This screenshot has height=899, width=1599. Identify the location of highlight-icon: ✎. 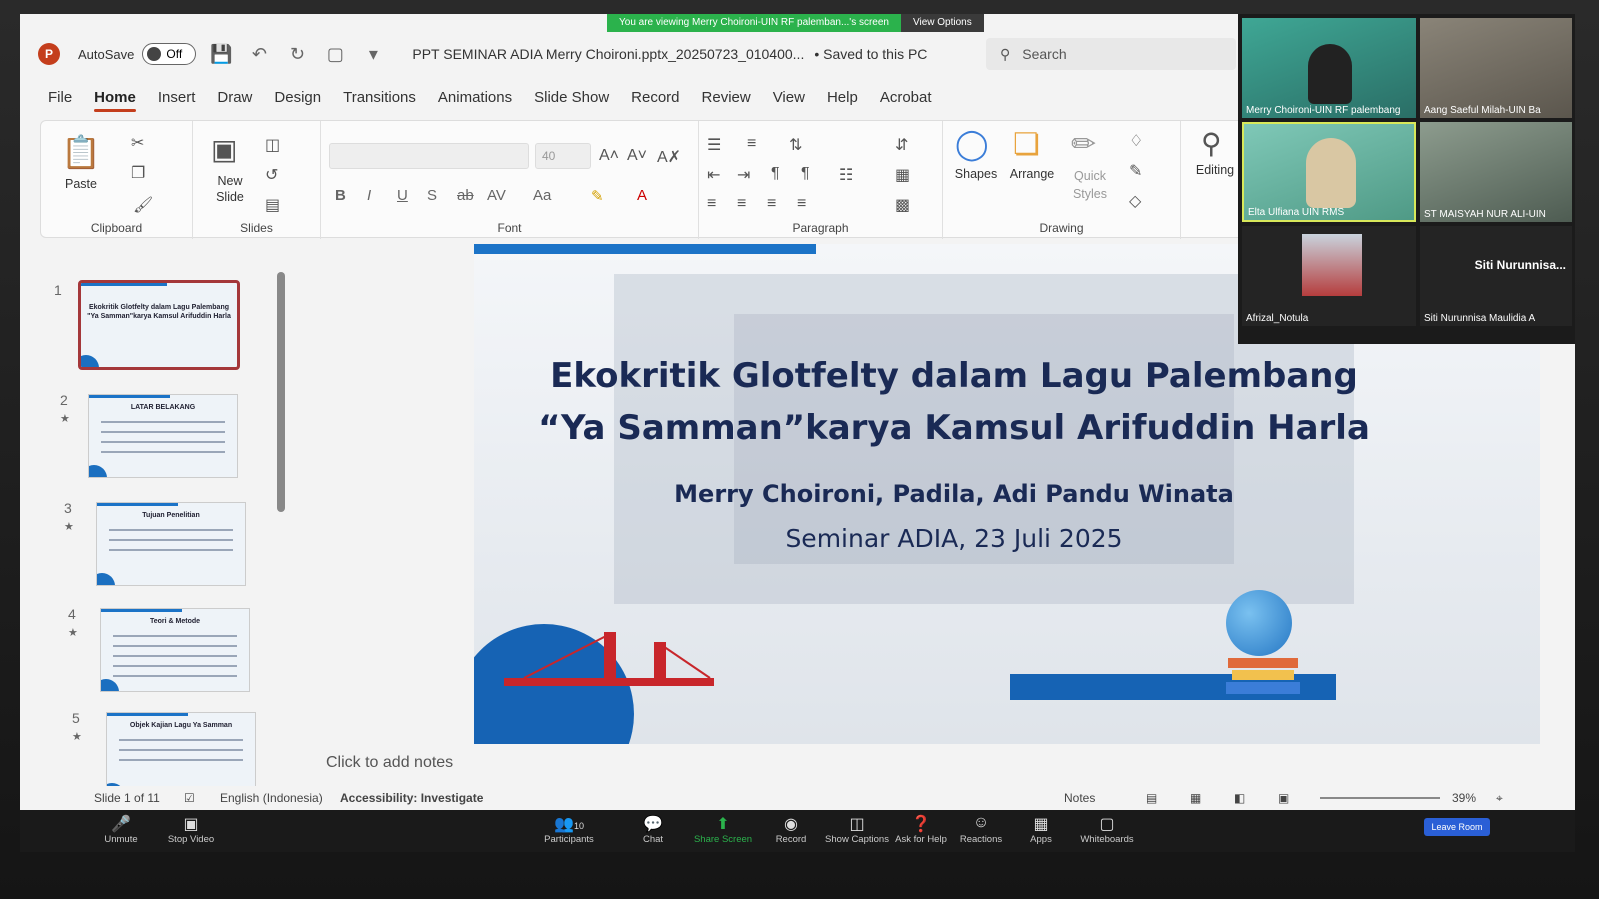
(597, 196).